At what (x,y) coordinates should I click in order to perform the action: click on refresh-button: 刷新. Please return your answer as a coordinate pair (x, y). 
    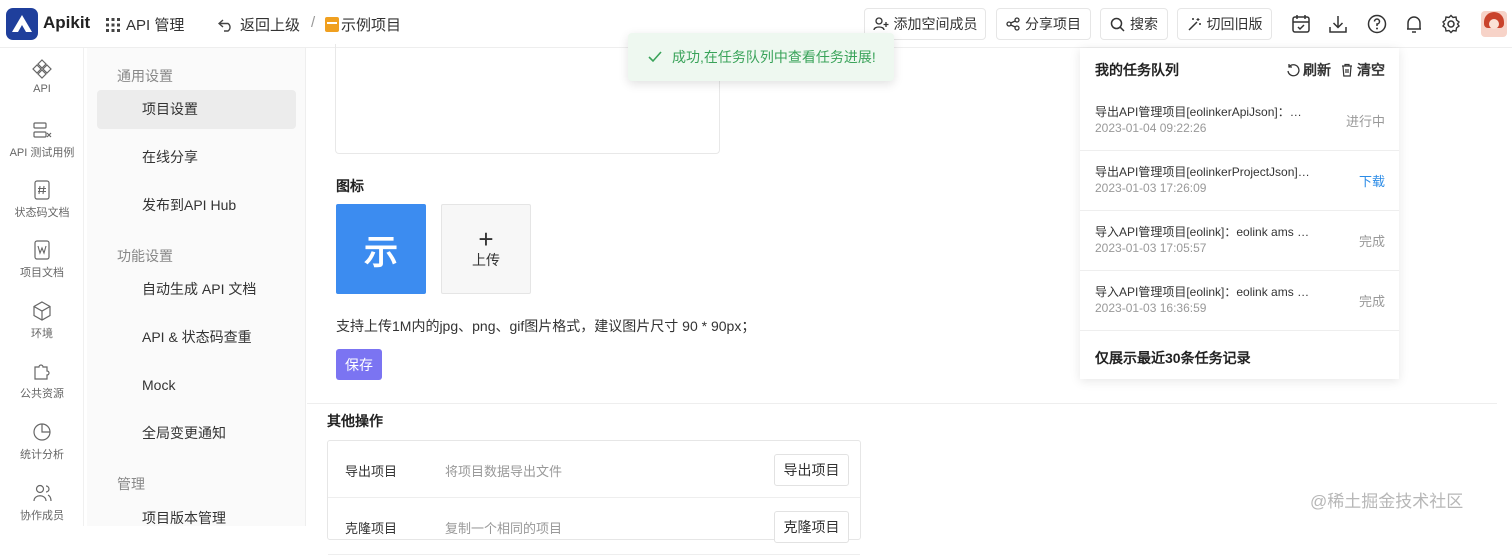
    Looking at the image, I should click on (1308, 70).